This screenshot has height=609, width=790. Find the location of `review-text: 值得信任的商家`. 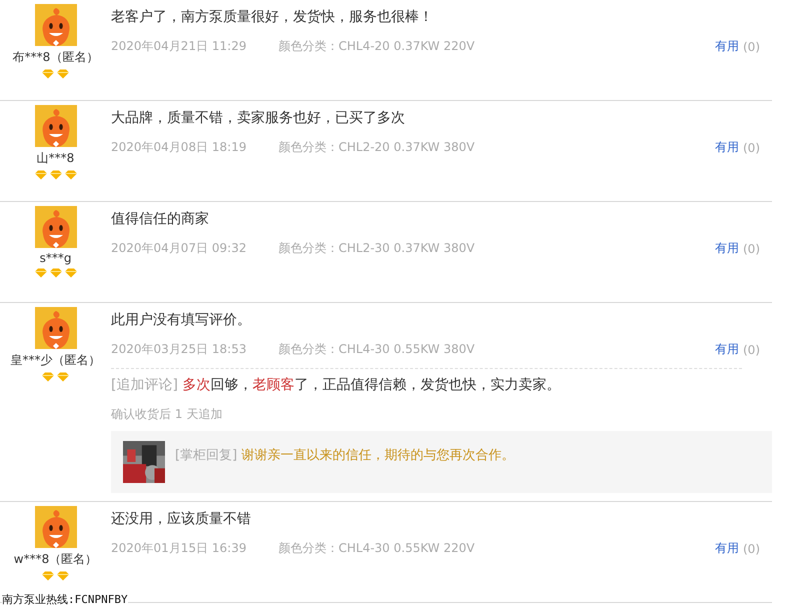

review-text: 值得信任的商家 is located at coordinates (160, 219).